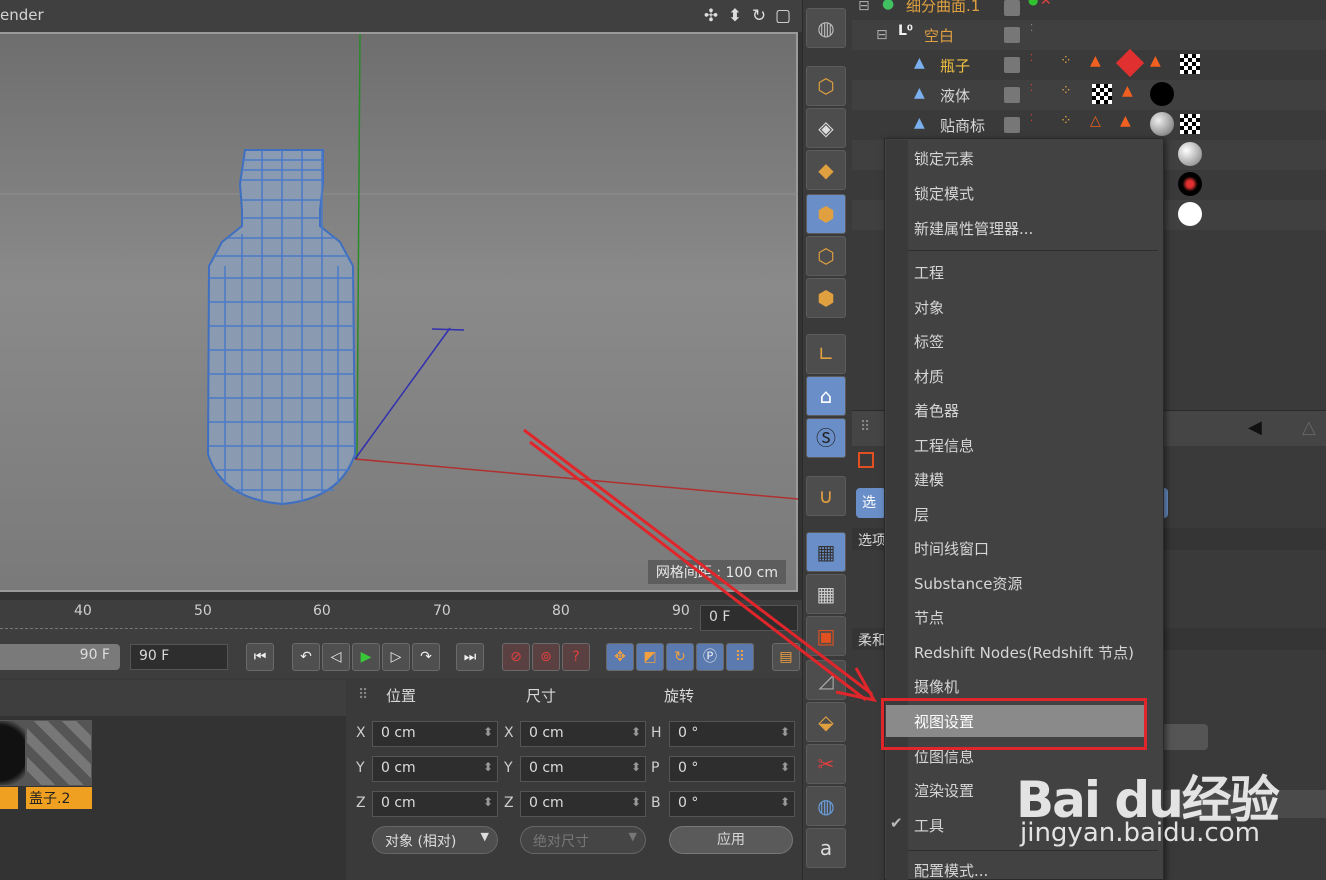 The height and width of the screenshot is (880, 1326). What do you see at coordinates (1166, 810) in the screenshot?
I see `baidu-watermark: Bai du经验 jingyan.baidu.com` at bounding box center [1166, 810].